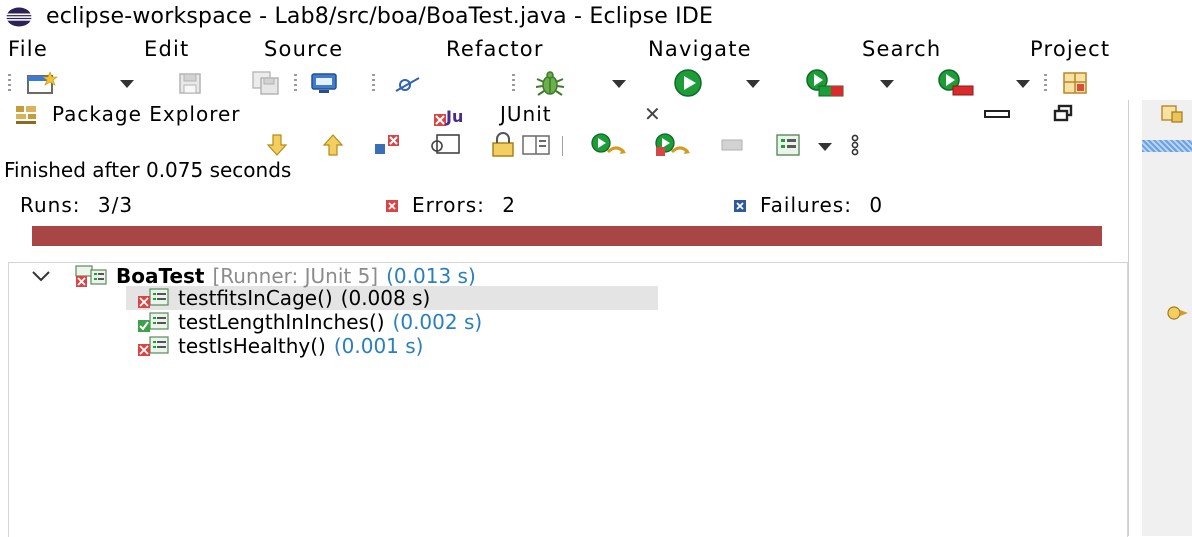 This screenshot has height=537, width=1192. What do you see at coordinates (1063, 115) in the screenshot?
I see `maximize-view-icon` at bounding box center [1063, 115].